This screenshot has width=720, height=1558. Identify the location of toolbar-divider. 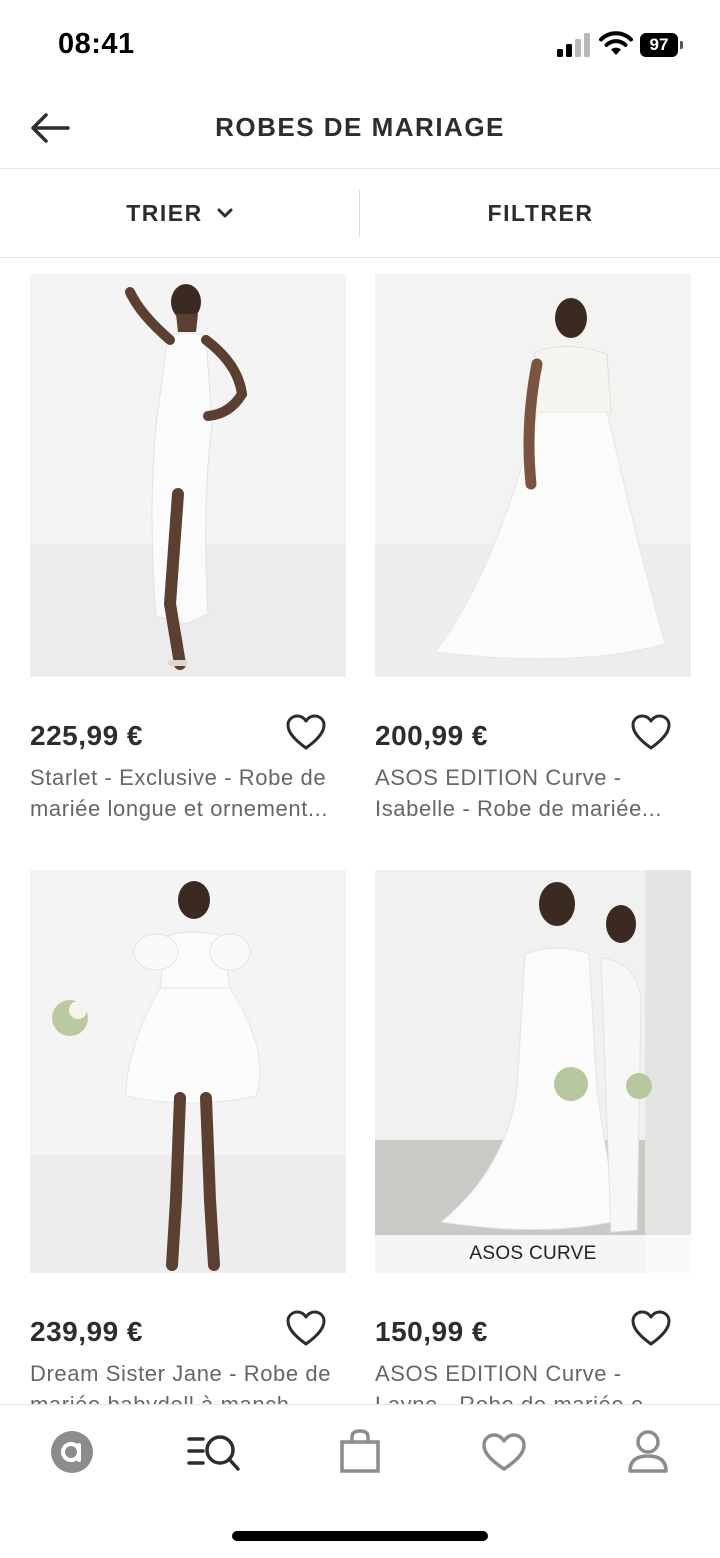
(359, 213).